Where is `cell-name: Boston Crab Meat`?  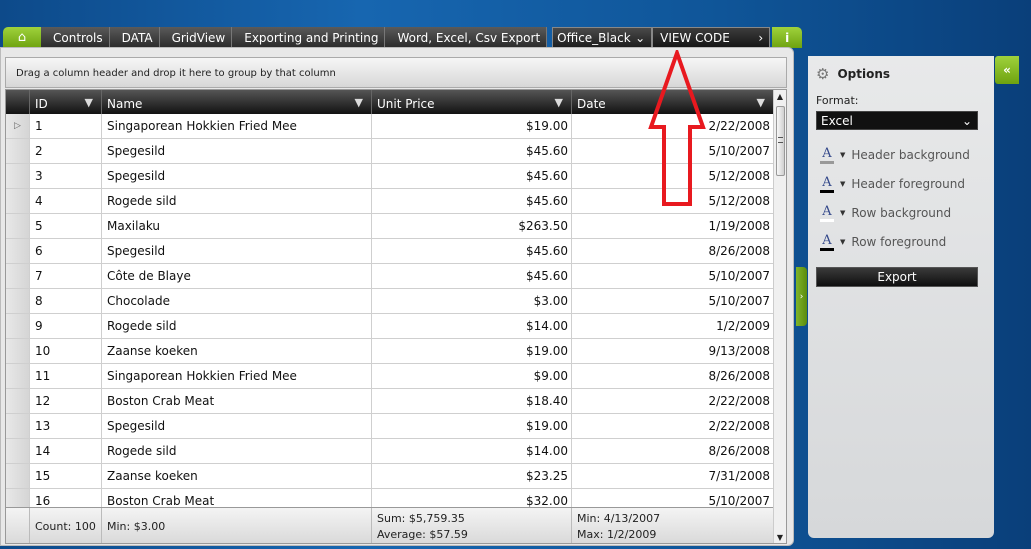
cell-name: Boston Crab Meat is located at coordinates (237, 401).